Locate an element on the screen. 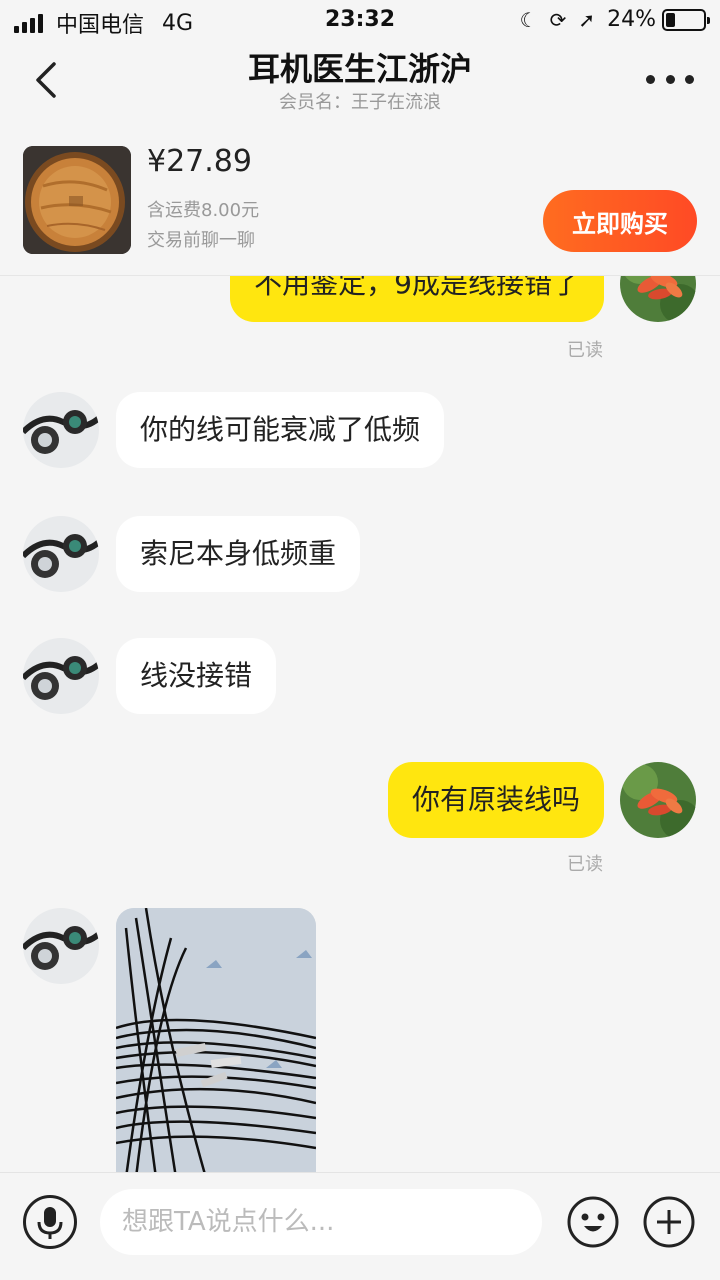 This screenshot has height=1280, width=720. message-bubble-theirs: 线没接错 is located at coordinates (196, 676).